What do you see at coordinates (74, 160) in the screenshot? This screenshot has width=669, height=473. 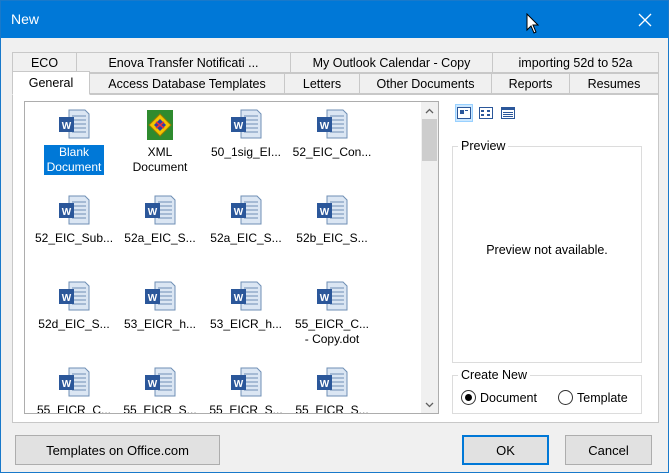 I see `template-label: Blank Document` at bounding box center [74, 160].